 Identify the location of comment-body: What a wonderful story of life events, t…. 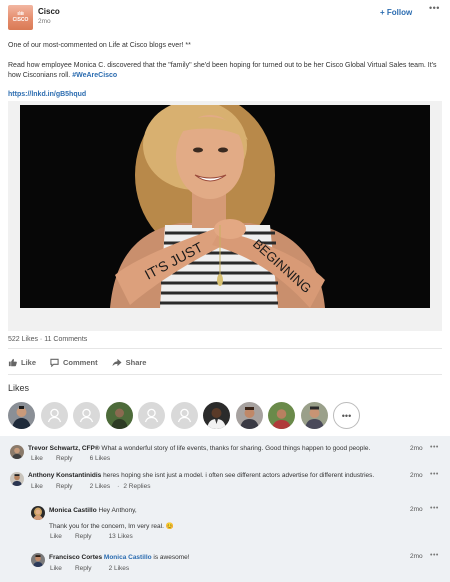
(235, 448).